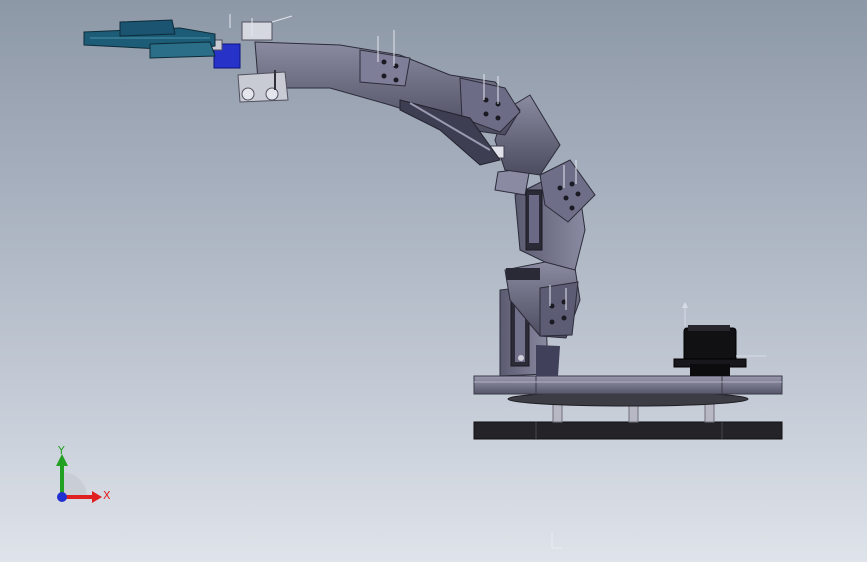 Image resolution: width=867 pixels, height=562 pixels. I want to click on gripper-fingers, so click(149, 39).